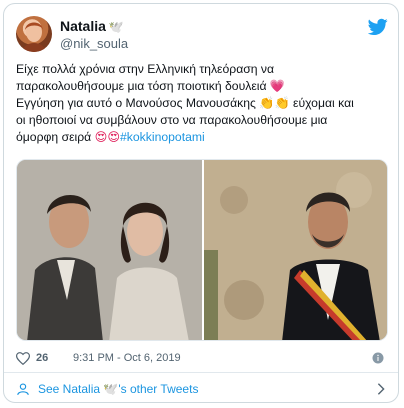  I want to click on heart-icon, so click(23, 358).